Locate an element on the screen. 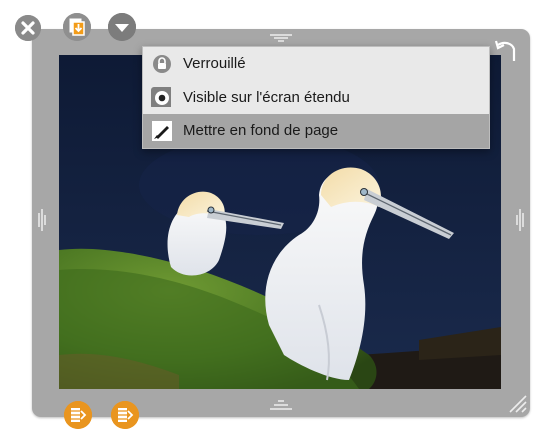  left-drag-handle is located at coordinates (42, 220).